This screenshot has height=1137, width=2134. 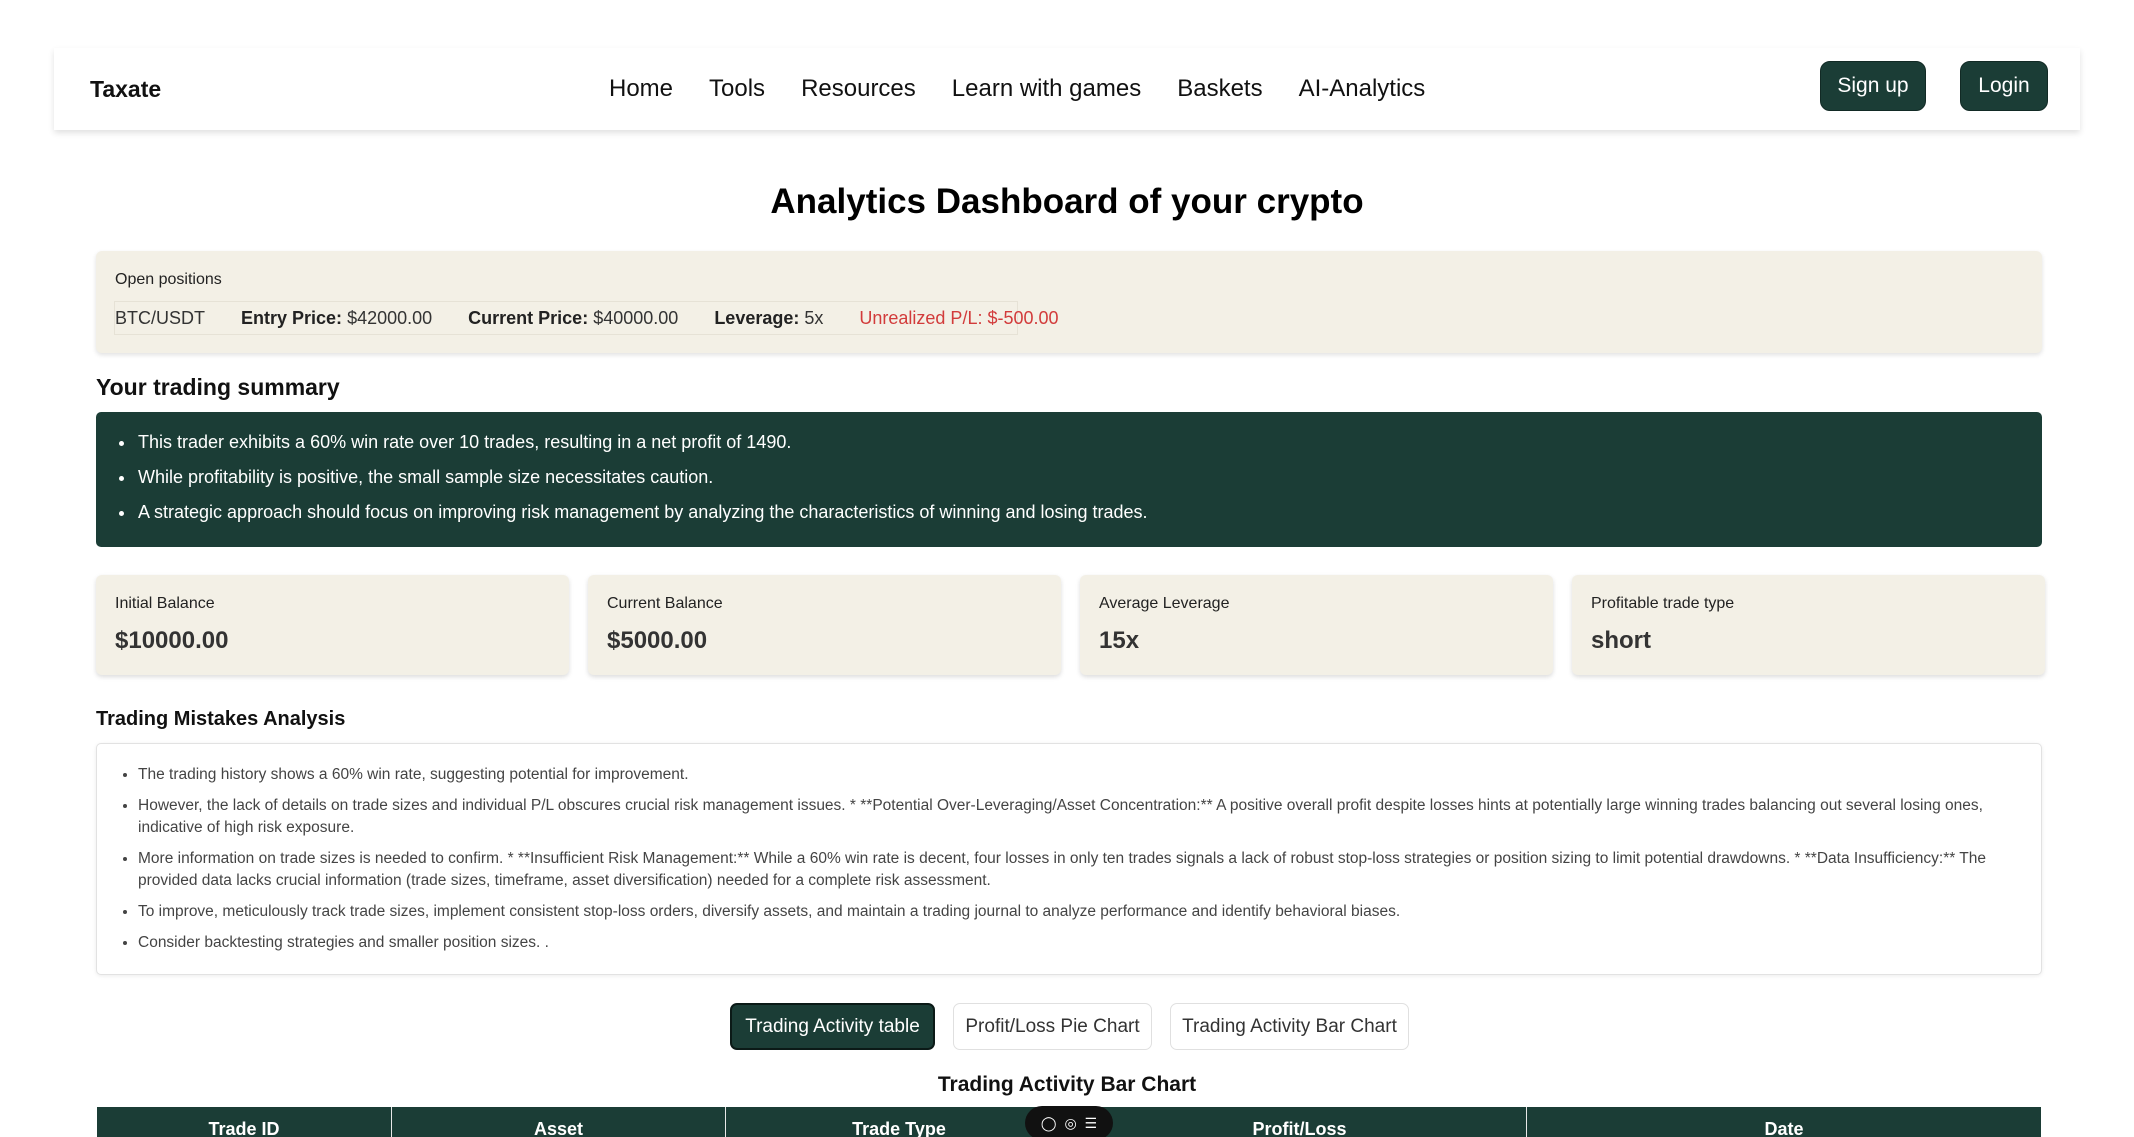 What do you see at coordinates (528, 317) in the screenshot?
I see `current-price-label: Current Price:` at bounding box center [528, 317].